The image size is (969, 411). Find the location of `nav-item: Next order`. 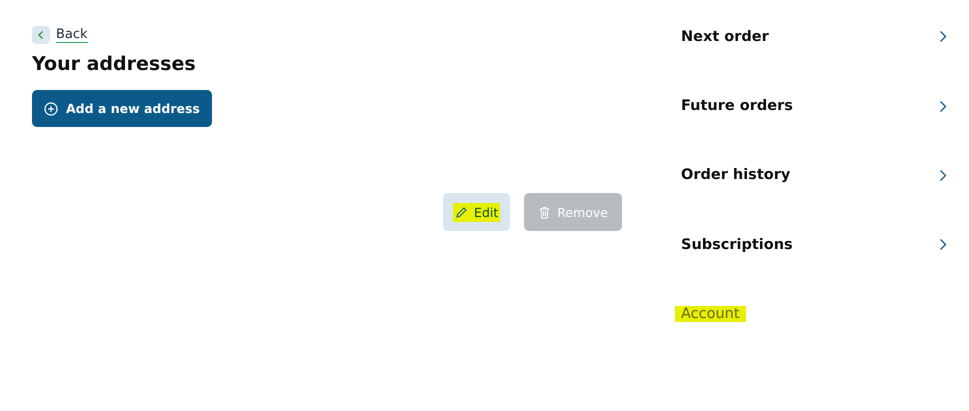

nav-item: Next order is located at coordinates (811, 37).